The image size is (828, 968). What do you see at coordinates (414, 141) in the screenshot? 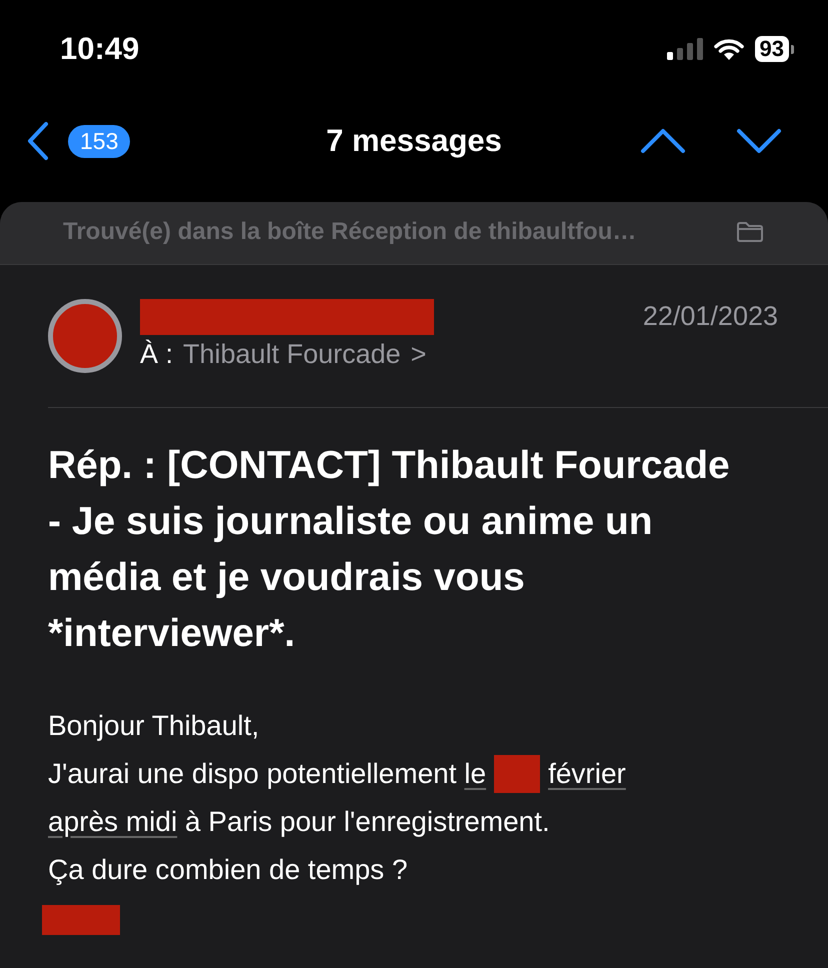
I see `nav-title: 7 messages` at bounding box center [414, 141].